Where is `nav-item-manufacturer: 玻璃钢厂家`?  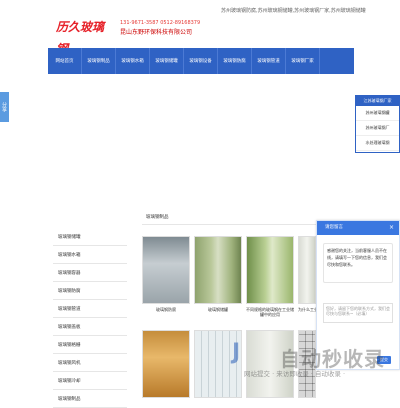
nav-item-manufacturer: 玻璃钢厂家 is located at coordinates (303, 61).